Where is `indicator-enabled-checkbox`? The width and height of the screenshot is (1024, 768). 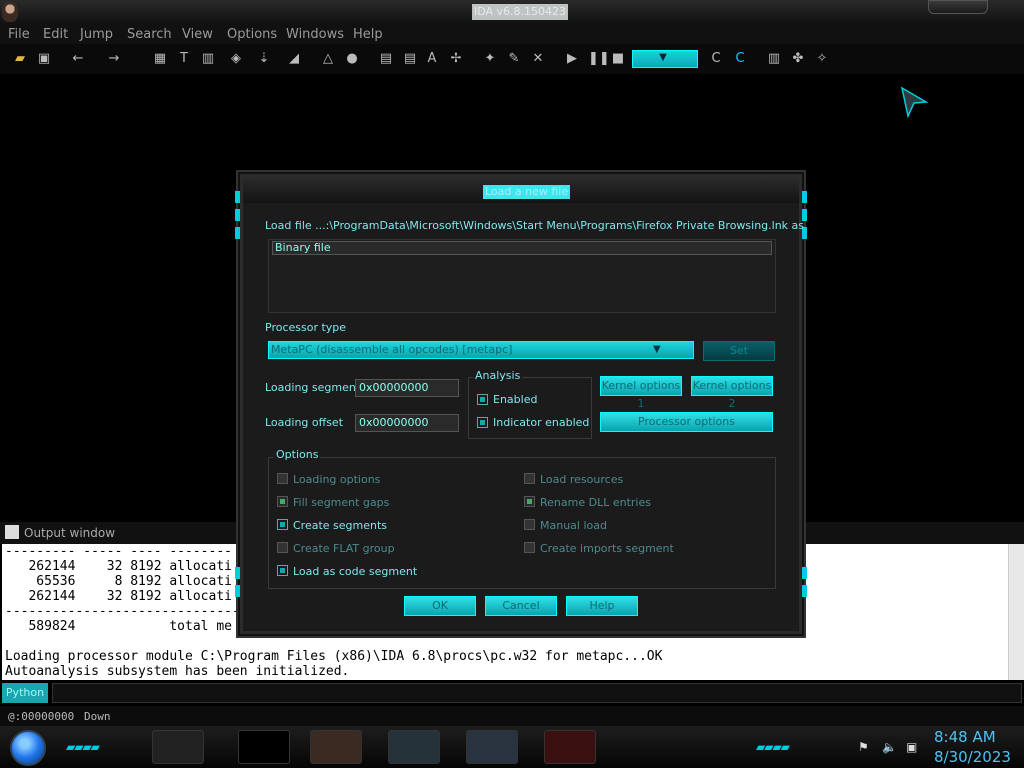
indicator-enabled-checkbox is located at coordinates (482, 422).